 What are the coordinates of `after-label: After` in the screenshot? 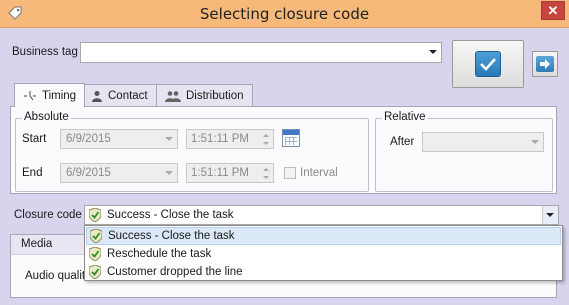 It's located at (402, 142).